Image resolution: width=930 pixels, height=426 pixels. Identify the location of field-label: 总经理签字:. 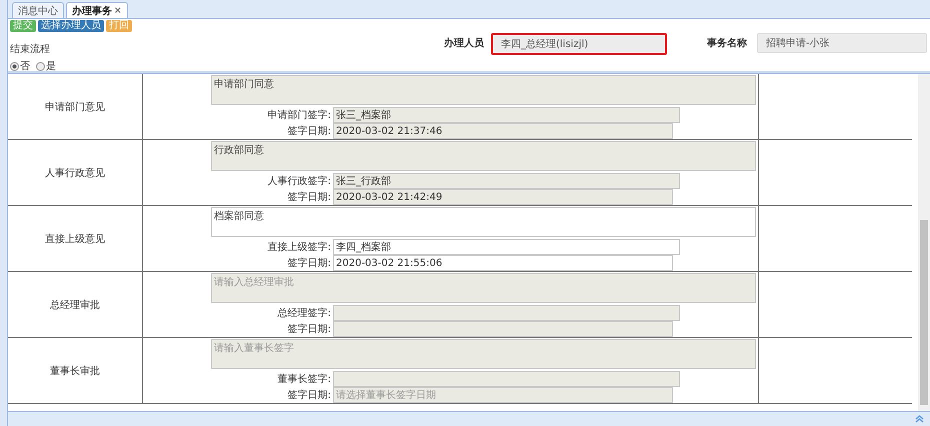
(304, 313).